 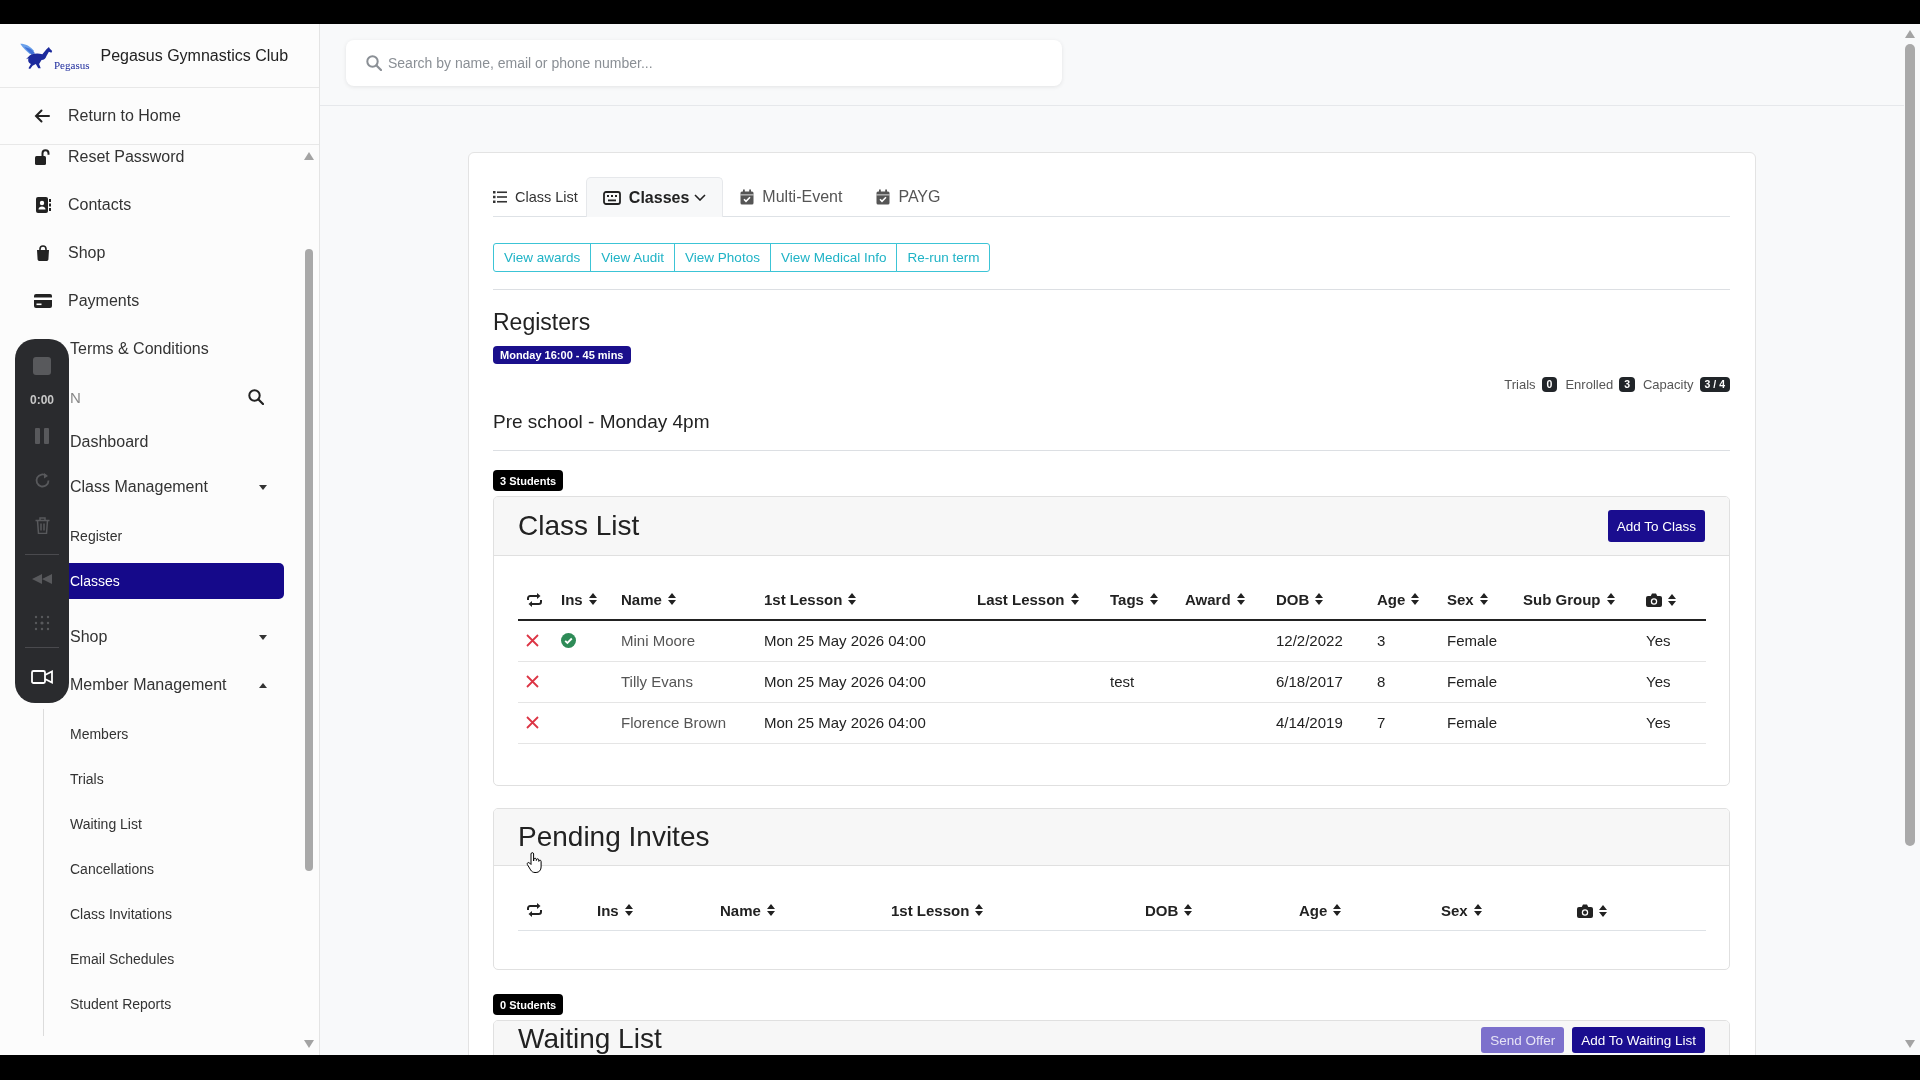 What do you see at coordinates (43, 253) in the screenshot?
I see `shopping-bag-icon` at bounding box center [43, 253].